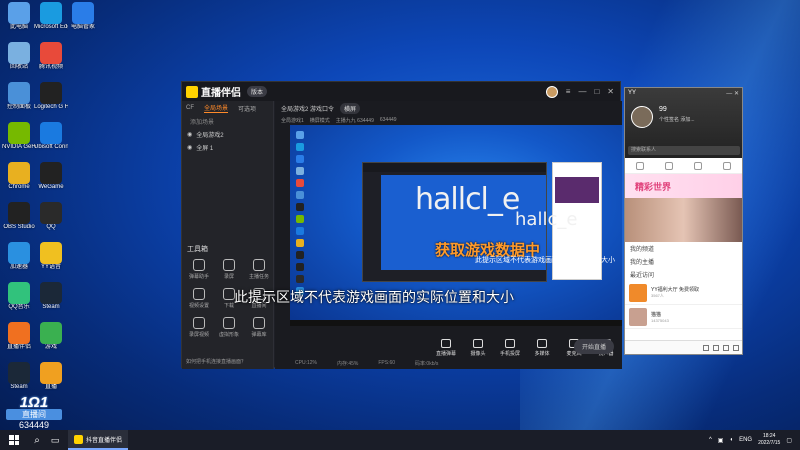 This screenshot has width=800, height=450. What do you see at coordinates (300, 219) in the screenshot?
I see `nvidia-icon` at bounding box center [300, 219].